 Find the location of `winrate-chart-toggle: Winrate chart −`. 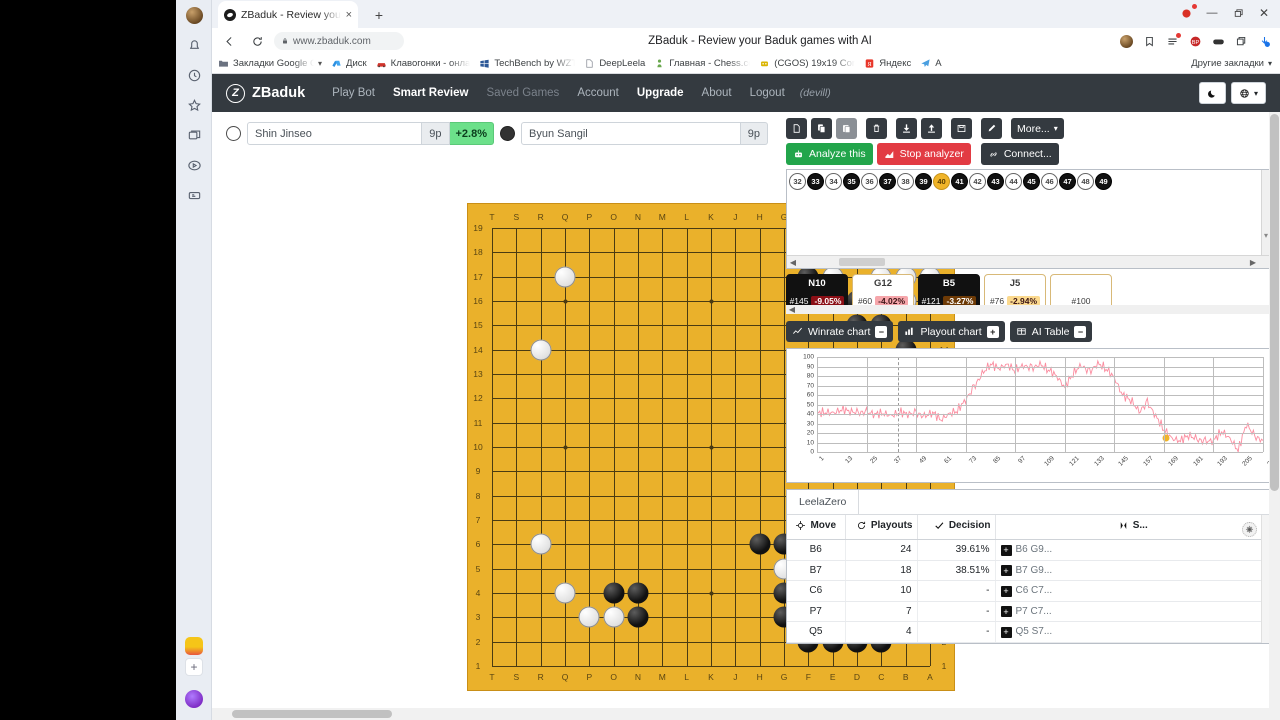

winrate-chart-toggle: Winrate chart − is located at coordinates (840, 331).